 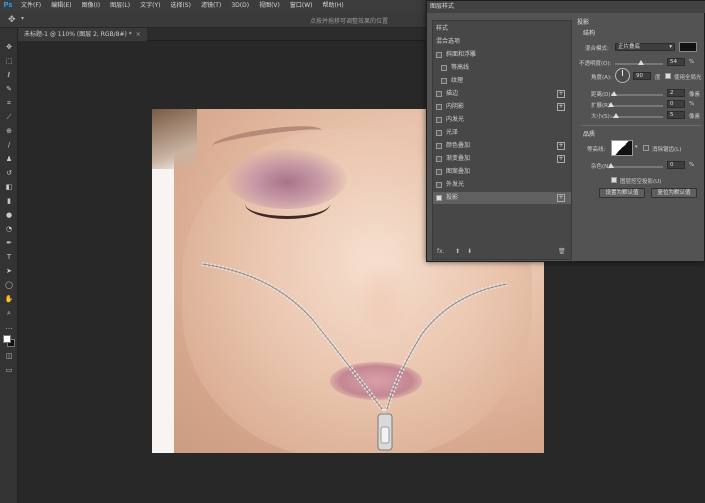 What do you see at coordinates (636, 147) in the screenshot?
I see `contour-chevron-icon: ▾` at bounding box center [636, 147].